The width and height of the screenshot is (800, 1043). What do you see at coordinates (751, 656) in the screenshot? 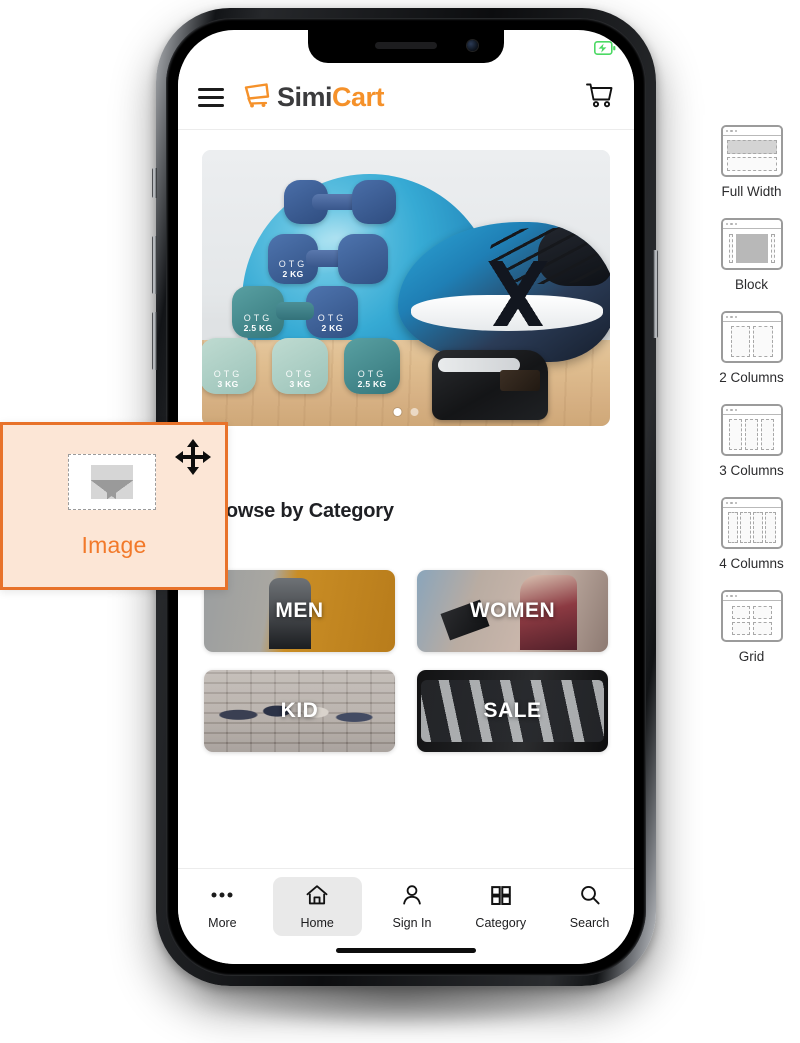
I see `layout-option-label: Grid` at bounding box center [751, 656].